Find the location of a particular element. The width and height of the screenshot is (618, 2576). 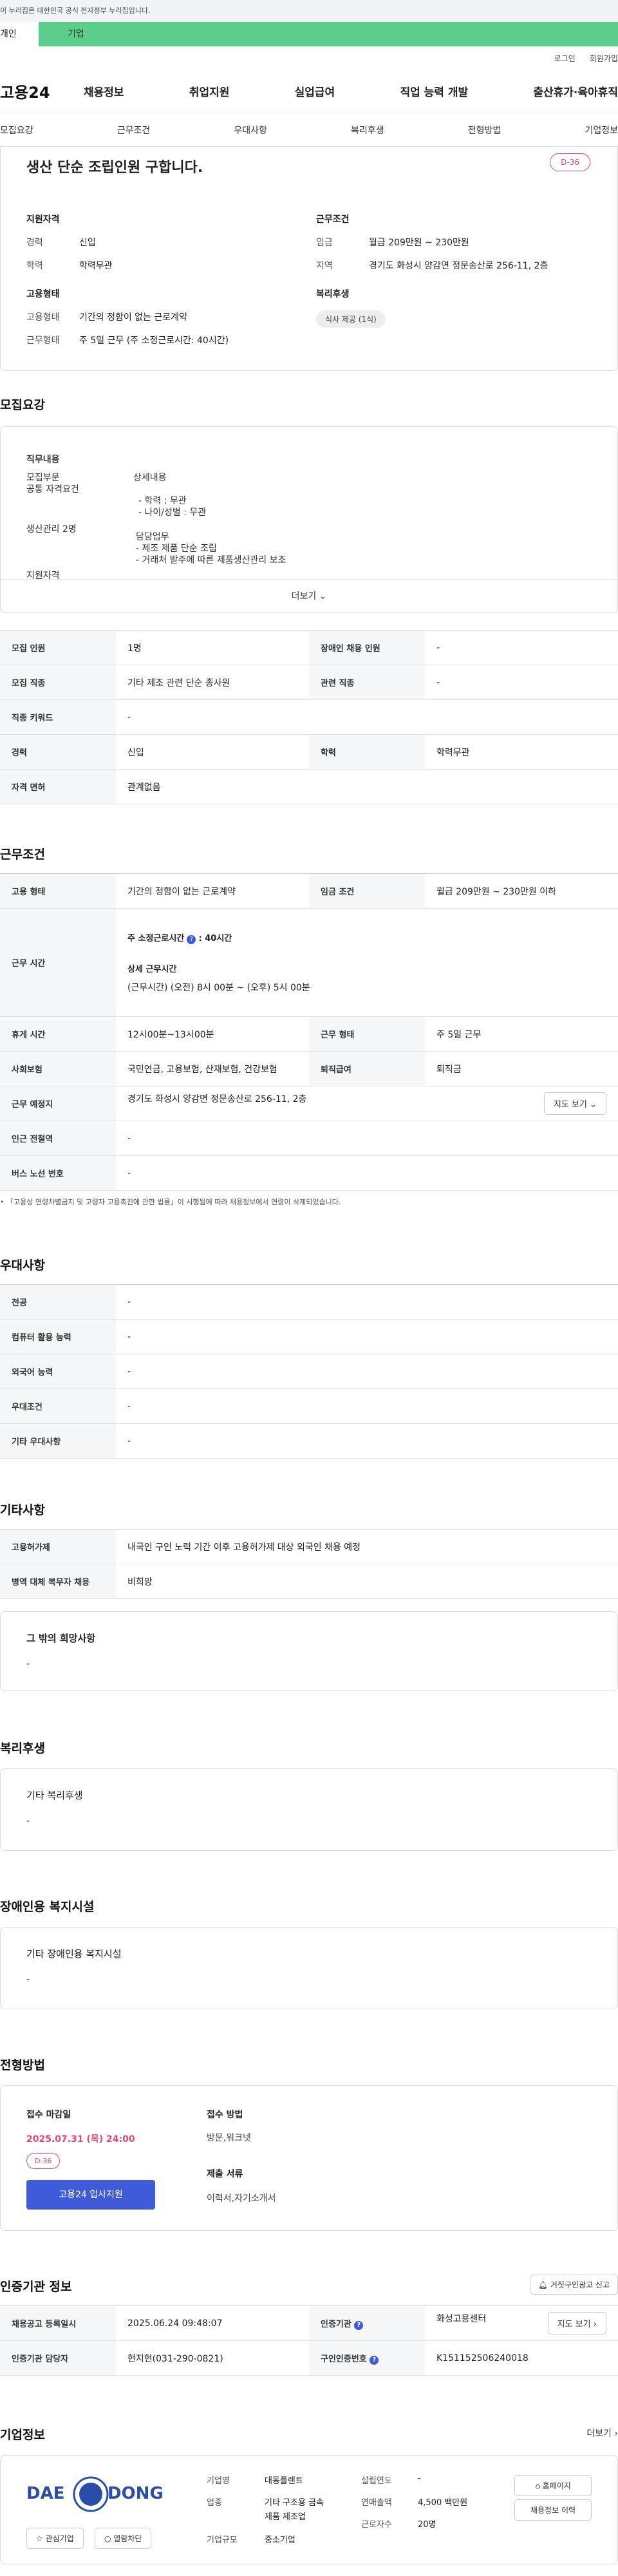

job-history-button: 채용정보 이력 is located at coordinates (553, 2510).